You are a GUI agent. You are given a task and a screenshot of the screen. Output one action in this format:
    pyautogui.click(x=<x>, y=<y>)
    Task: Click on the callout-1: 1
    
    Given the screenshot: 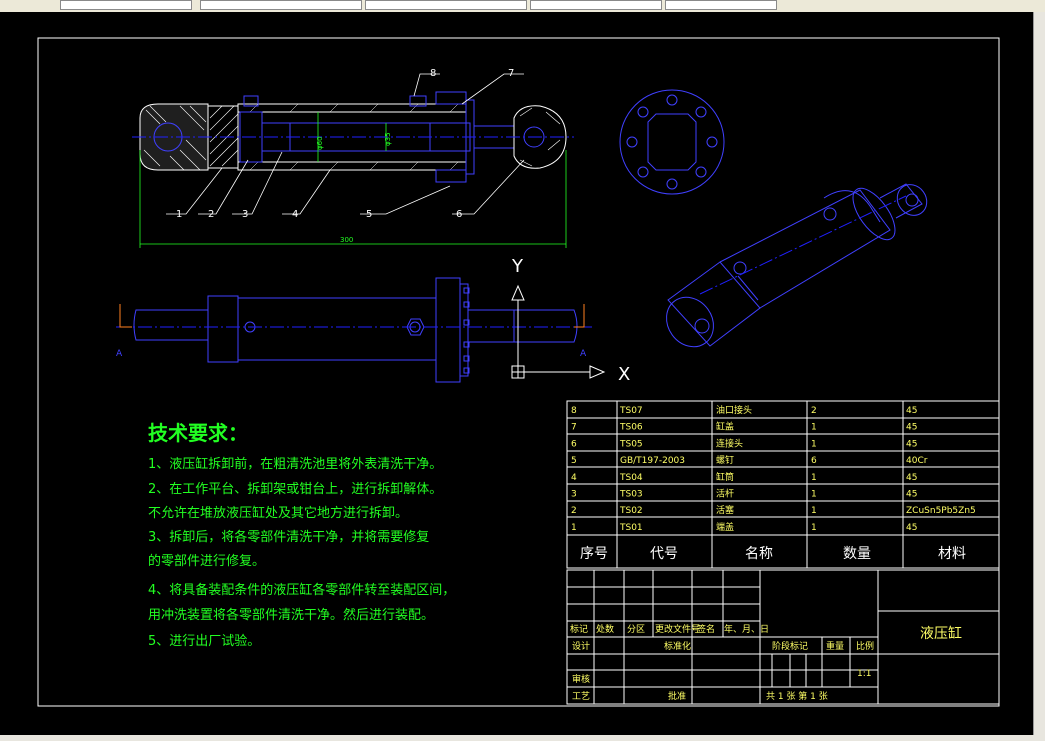 What is the action you would take?
    pyautogui.click(x=179, y=214)
    